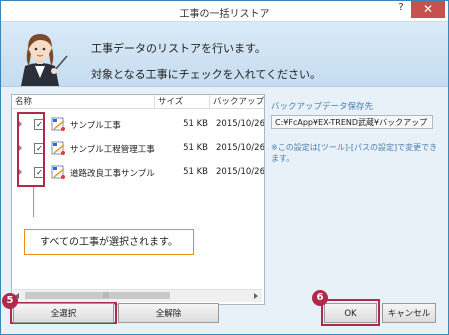 The image size is (449, 335). What do you see at coordinates (428, 9) in the screenshot?
I see `close-button: ✕` at bounding box center [428, 9].